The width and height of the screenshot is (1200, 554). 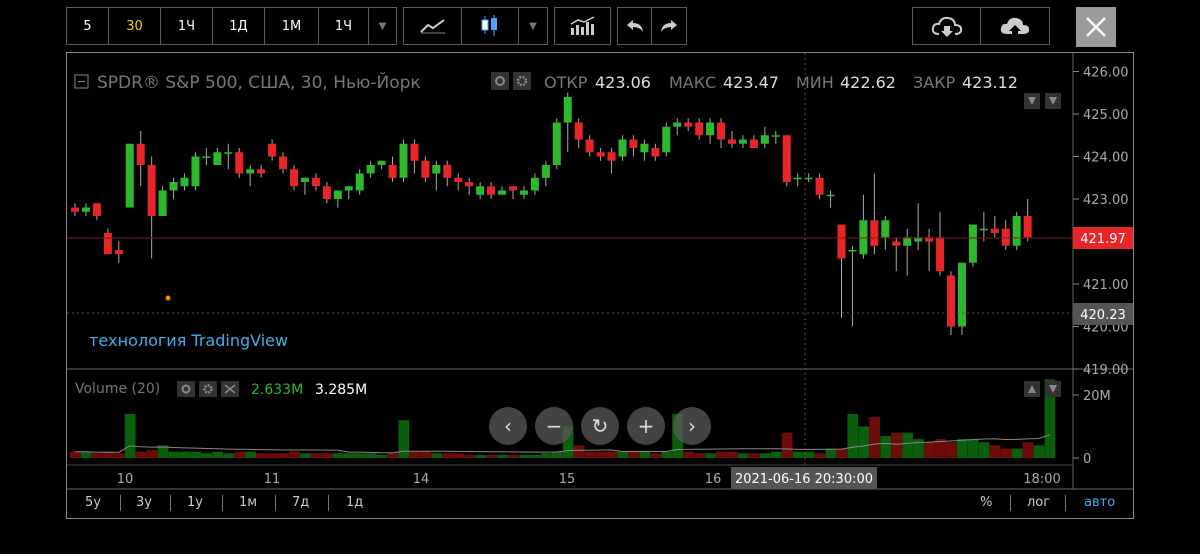 What do you see at coordinates (508, 426) in the screenshot?
I see `scroll-left-button: ‹` at bounding box center [508, 426].